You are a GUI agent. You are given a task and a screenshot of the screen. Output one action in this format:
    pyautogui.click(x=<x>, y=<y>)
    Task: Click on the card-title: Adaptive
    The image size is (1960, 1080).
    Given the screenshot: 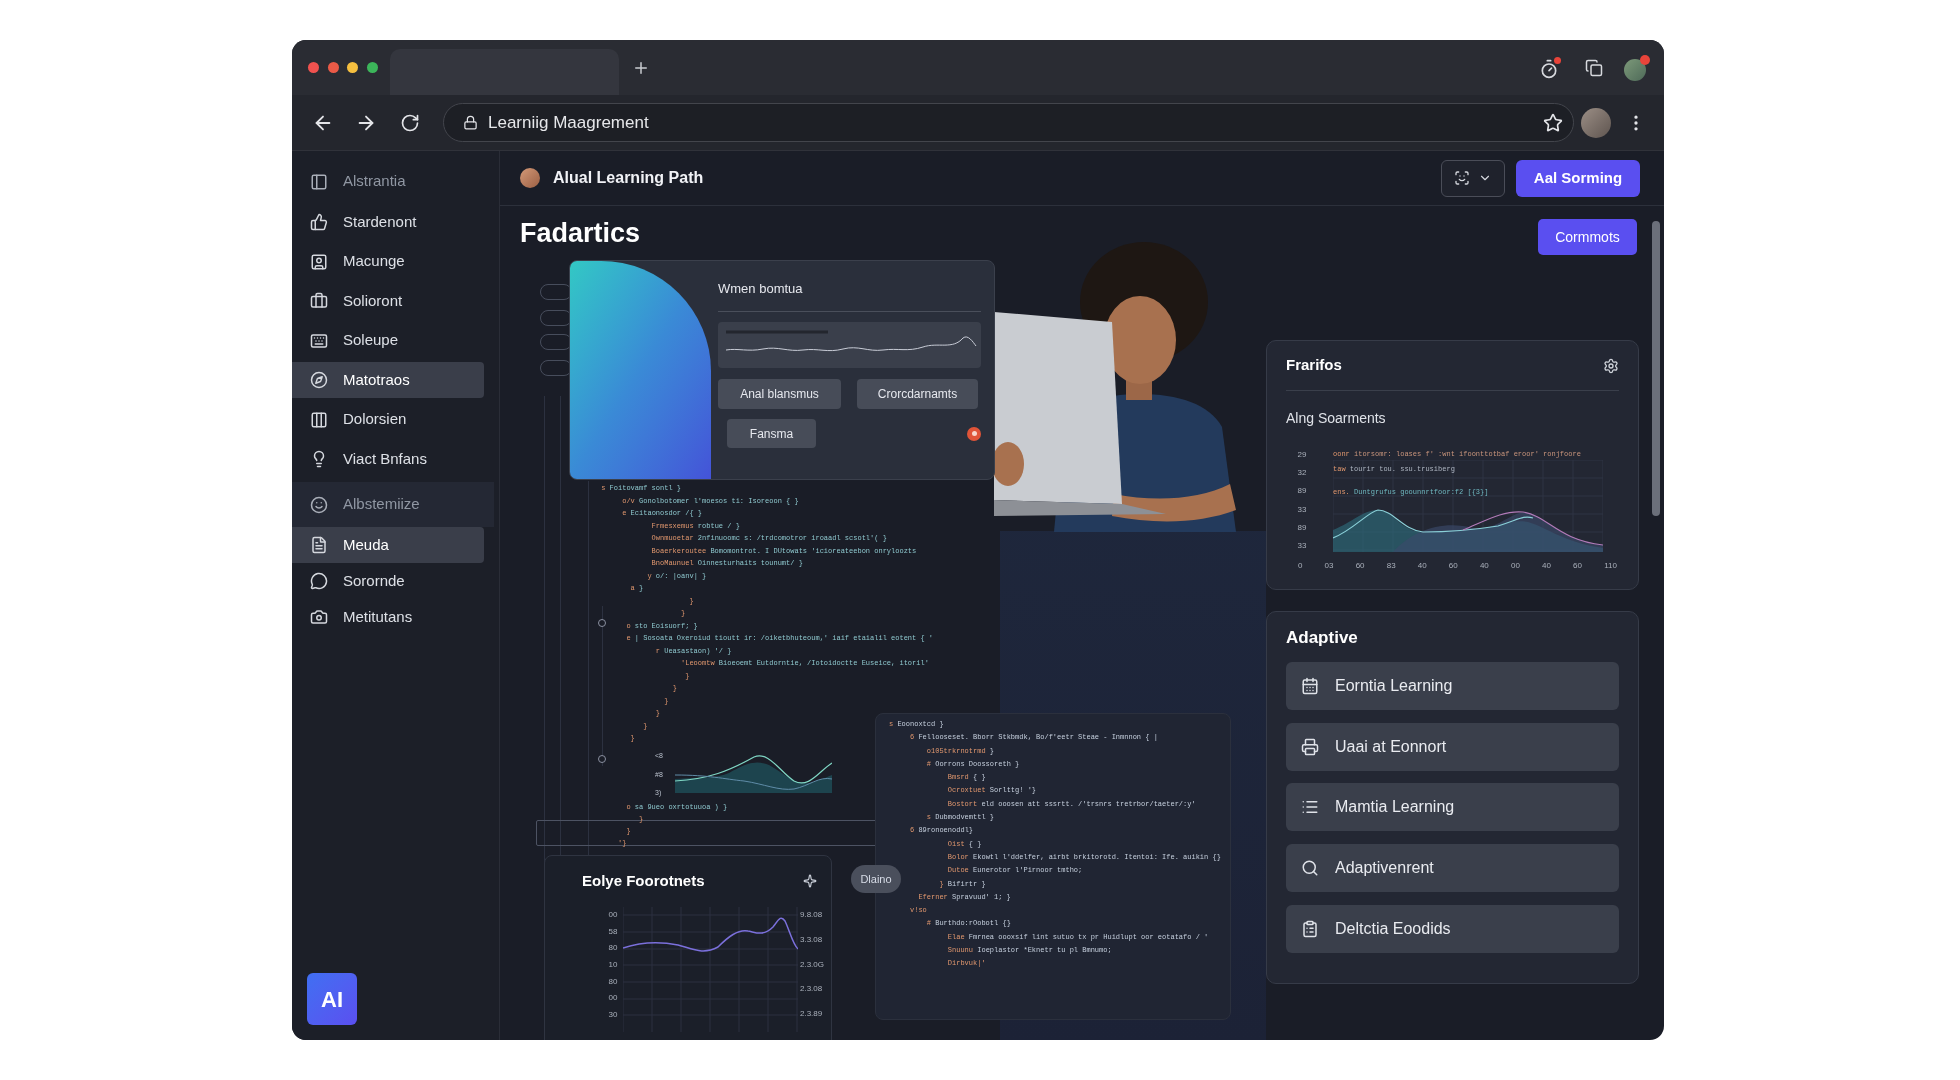 What is the action you would take?
    pyautogui.click(x=1322, y=638)
    